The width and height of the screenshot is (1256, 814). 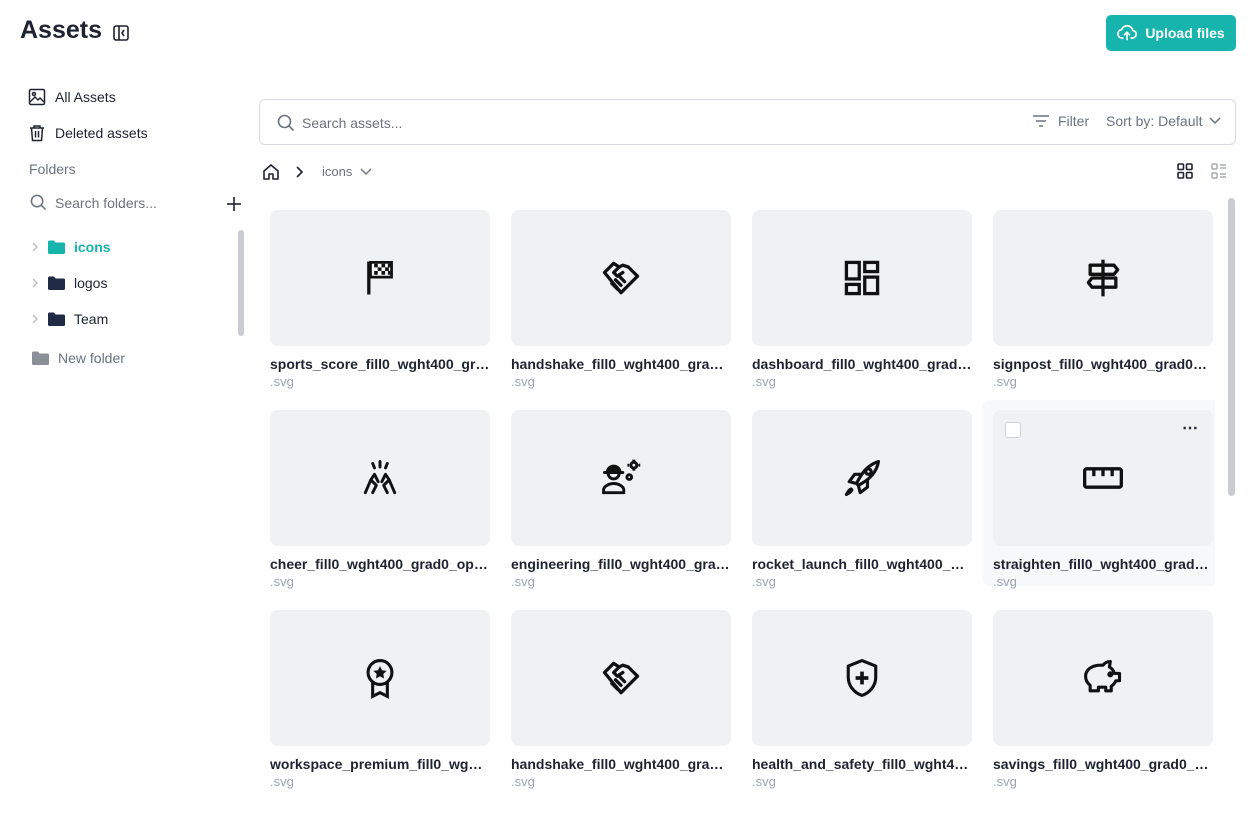 I want to click on folder-item-icons: icons, so click(x=70, y=247).